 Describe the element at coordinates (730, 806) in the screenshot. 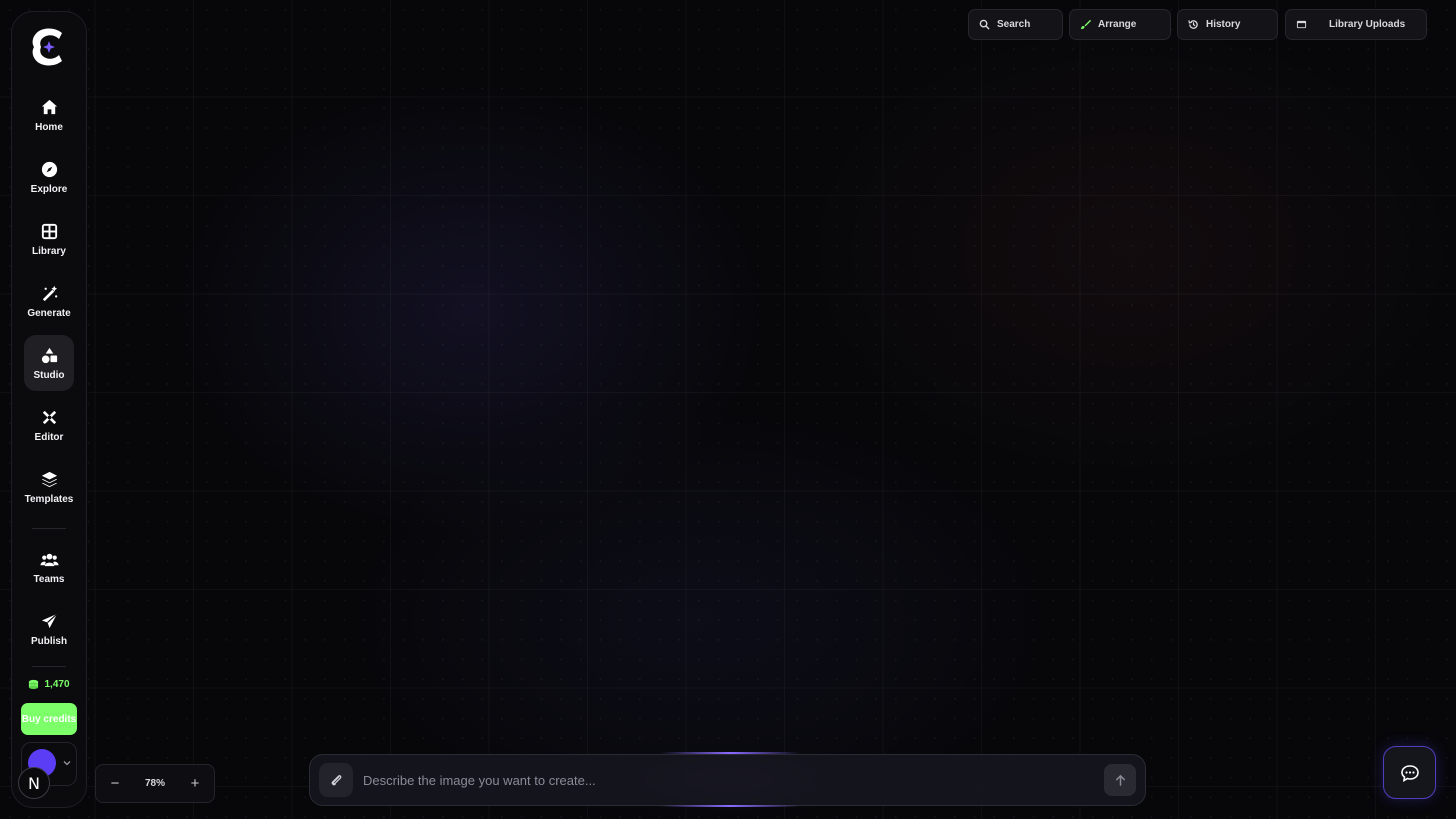

I see `prompt-glow-line-bottom` at that location.